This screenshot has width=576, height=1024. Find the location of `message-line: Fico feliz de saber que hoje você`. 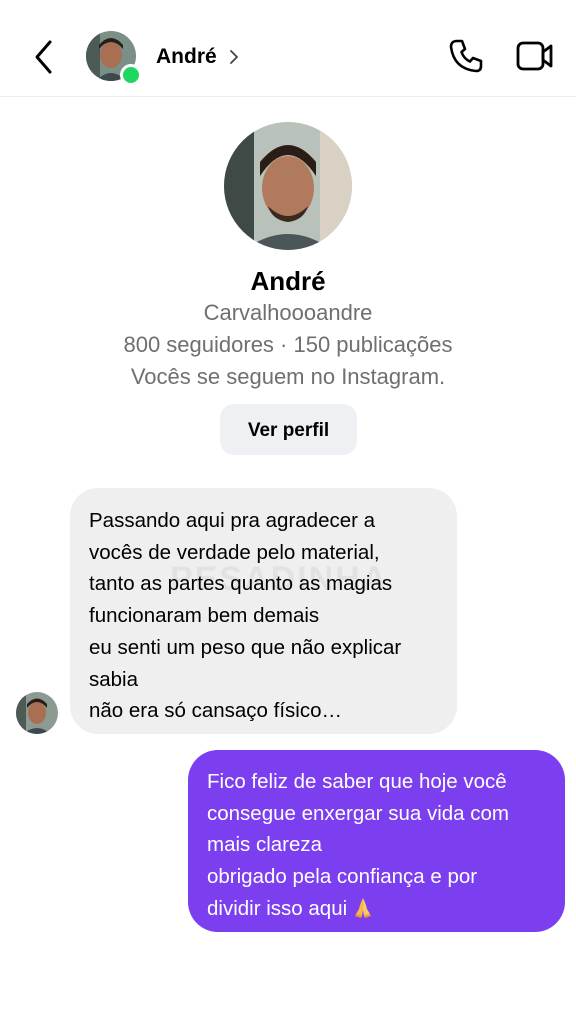

message-line: Fico feliz de saber que hoje você is located at coordinates (357, 781).